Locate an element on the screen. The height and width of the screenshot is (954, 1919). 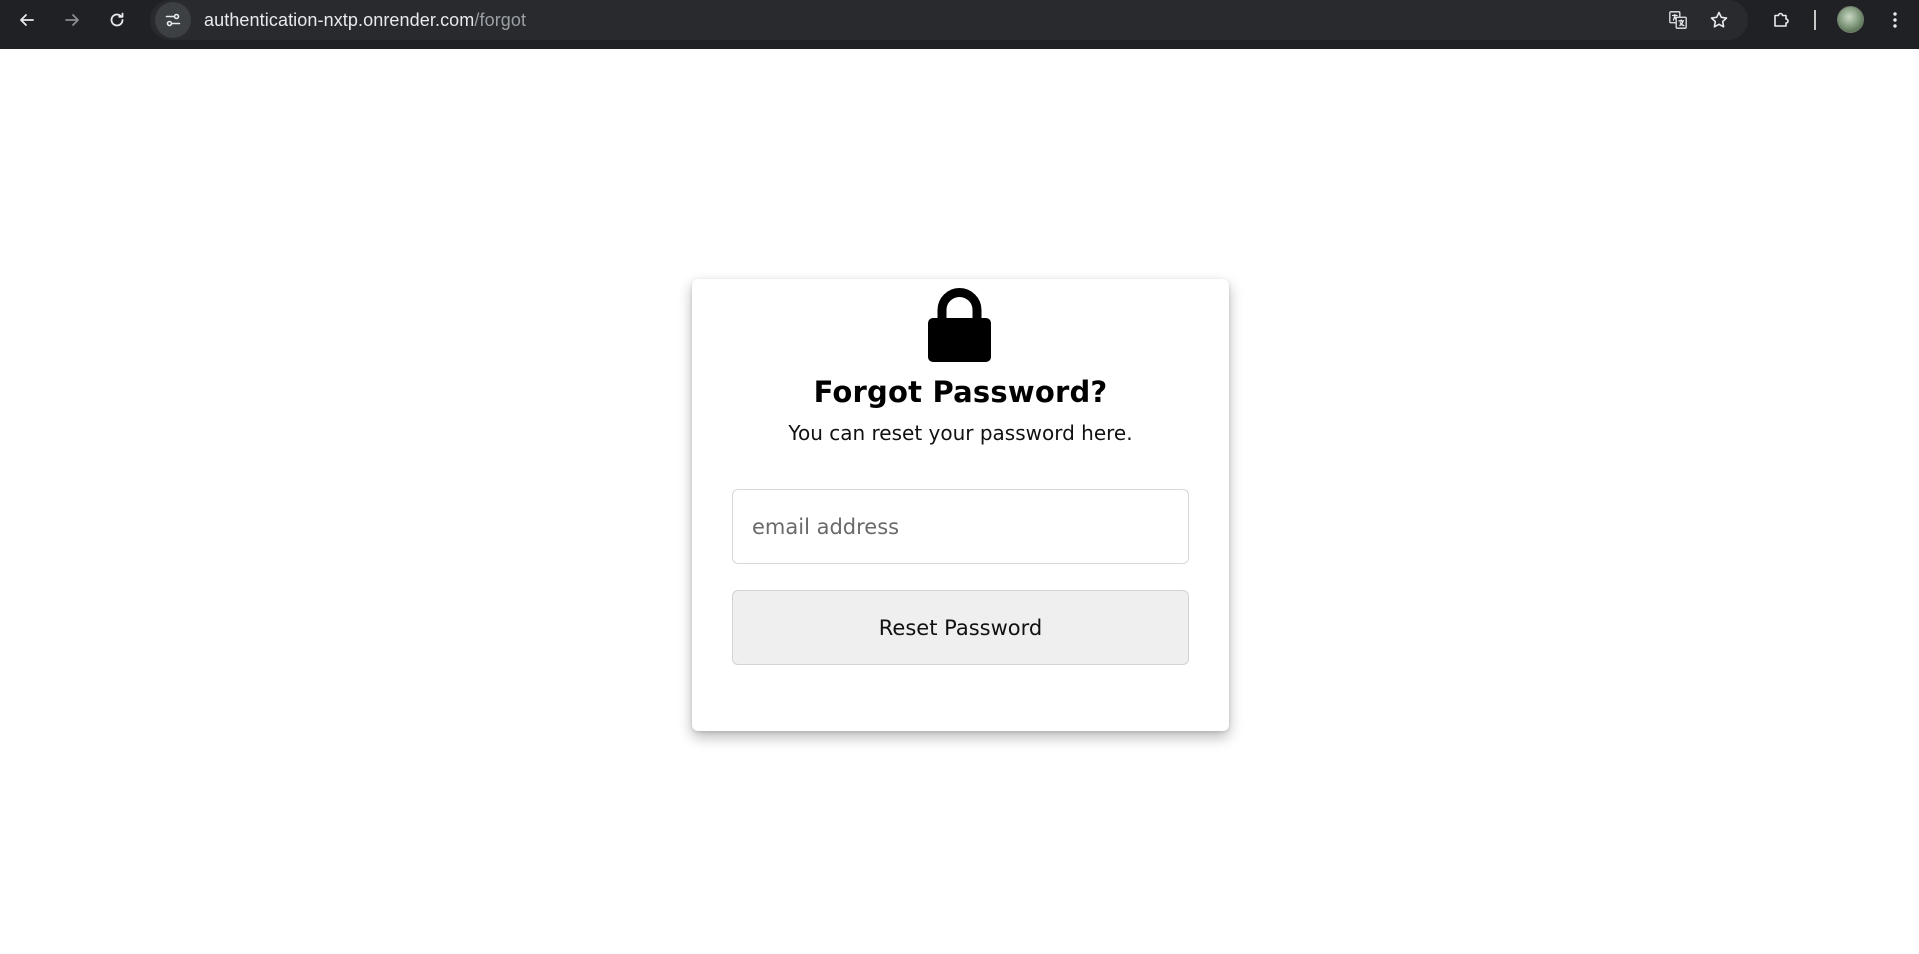
toolbar-divider is located at coordinates (1815, 20).